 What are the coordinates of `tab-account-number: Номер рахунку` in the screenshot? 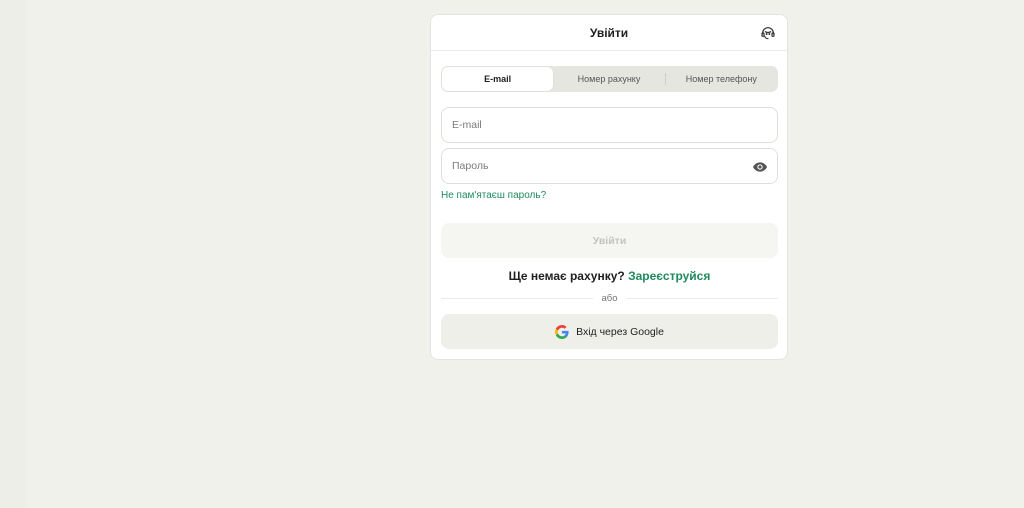 It's located at (608, 79).